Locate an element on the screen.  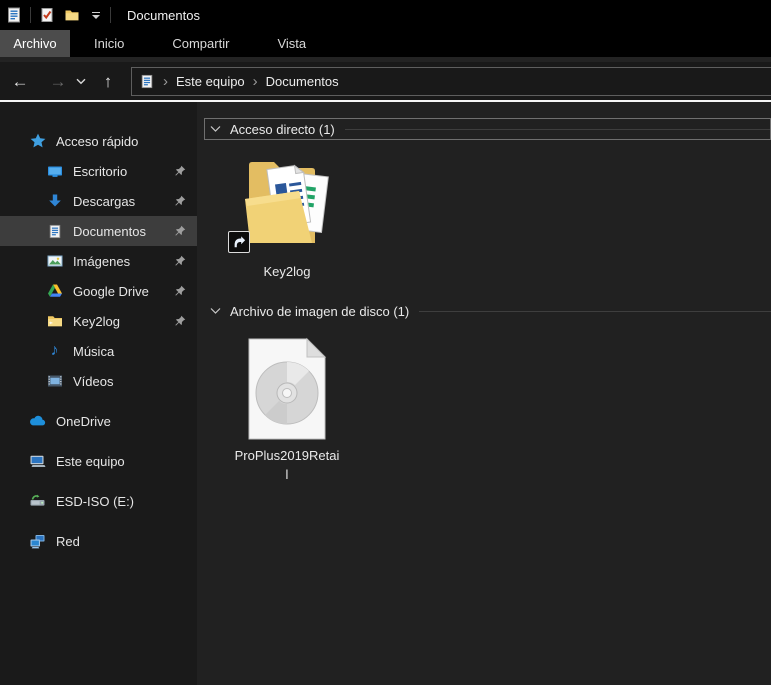
file-label-line1: ProPlus2019Retai is located at coordinates (287, 455).